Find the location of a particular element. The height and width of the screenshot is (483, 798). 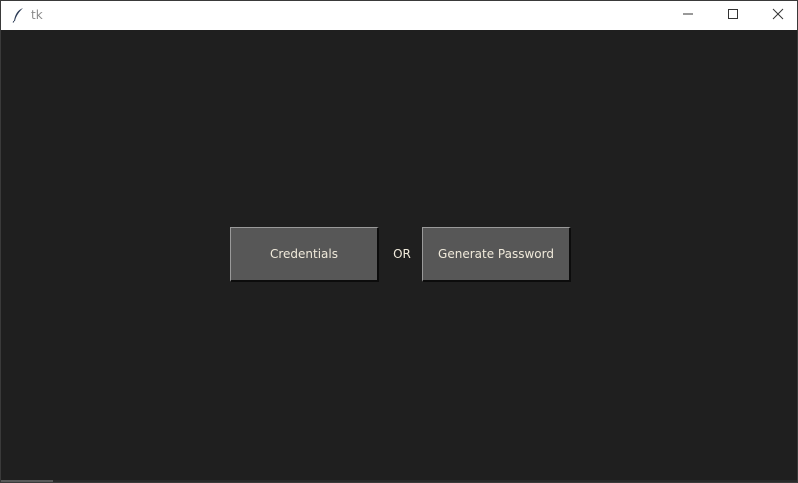

window-title: tk is located at coordinates (37, 15).